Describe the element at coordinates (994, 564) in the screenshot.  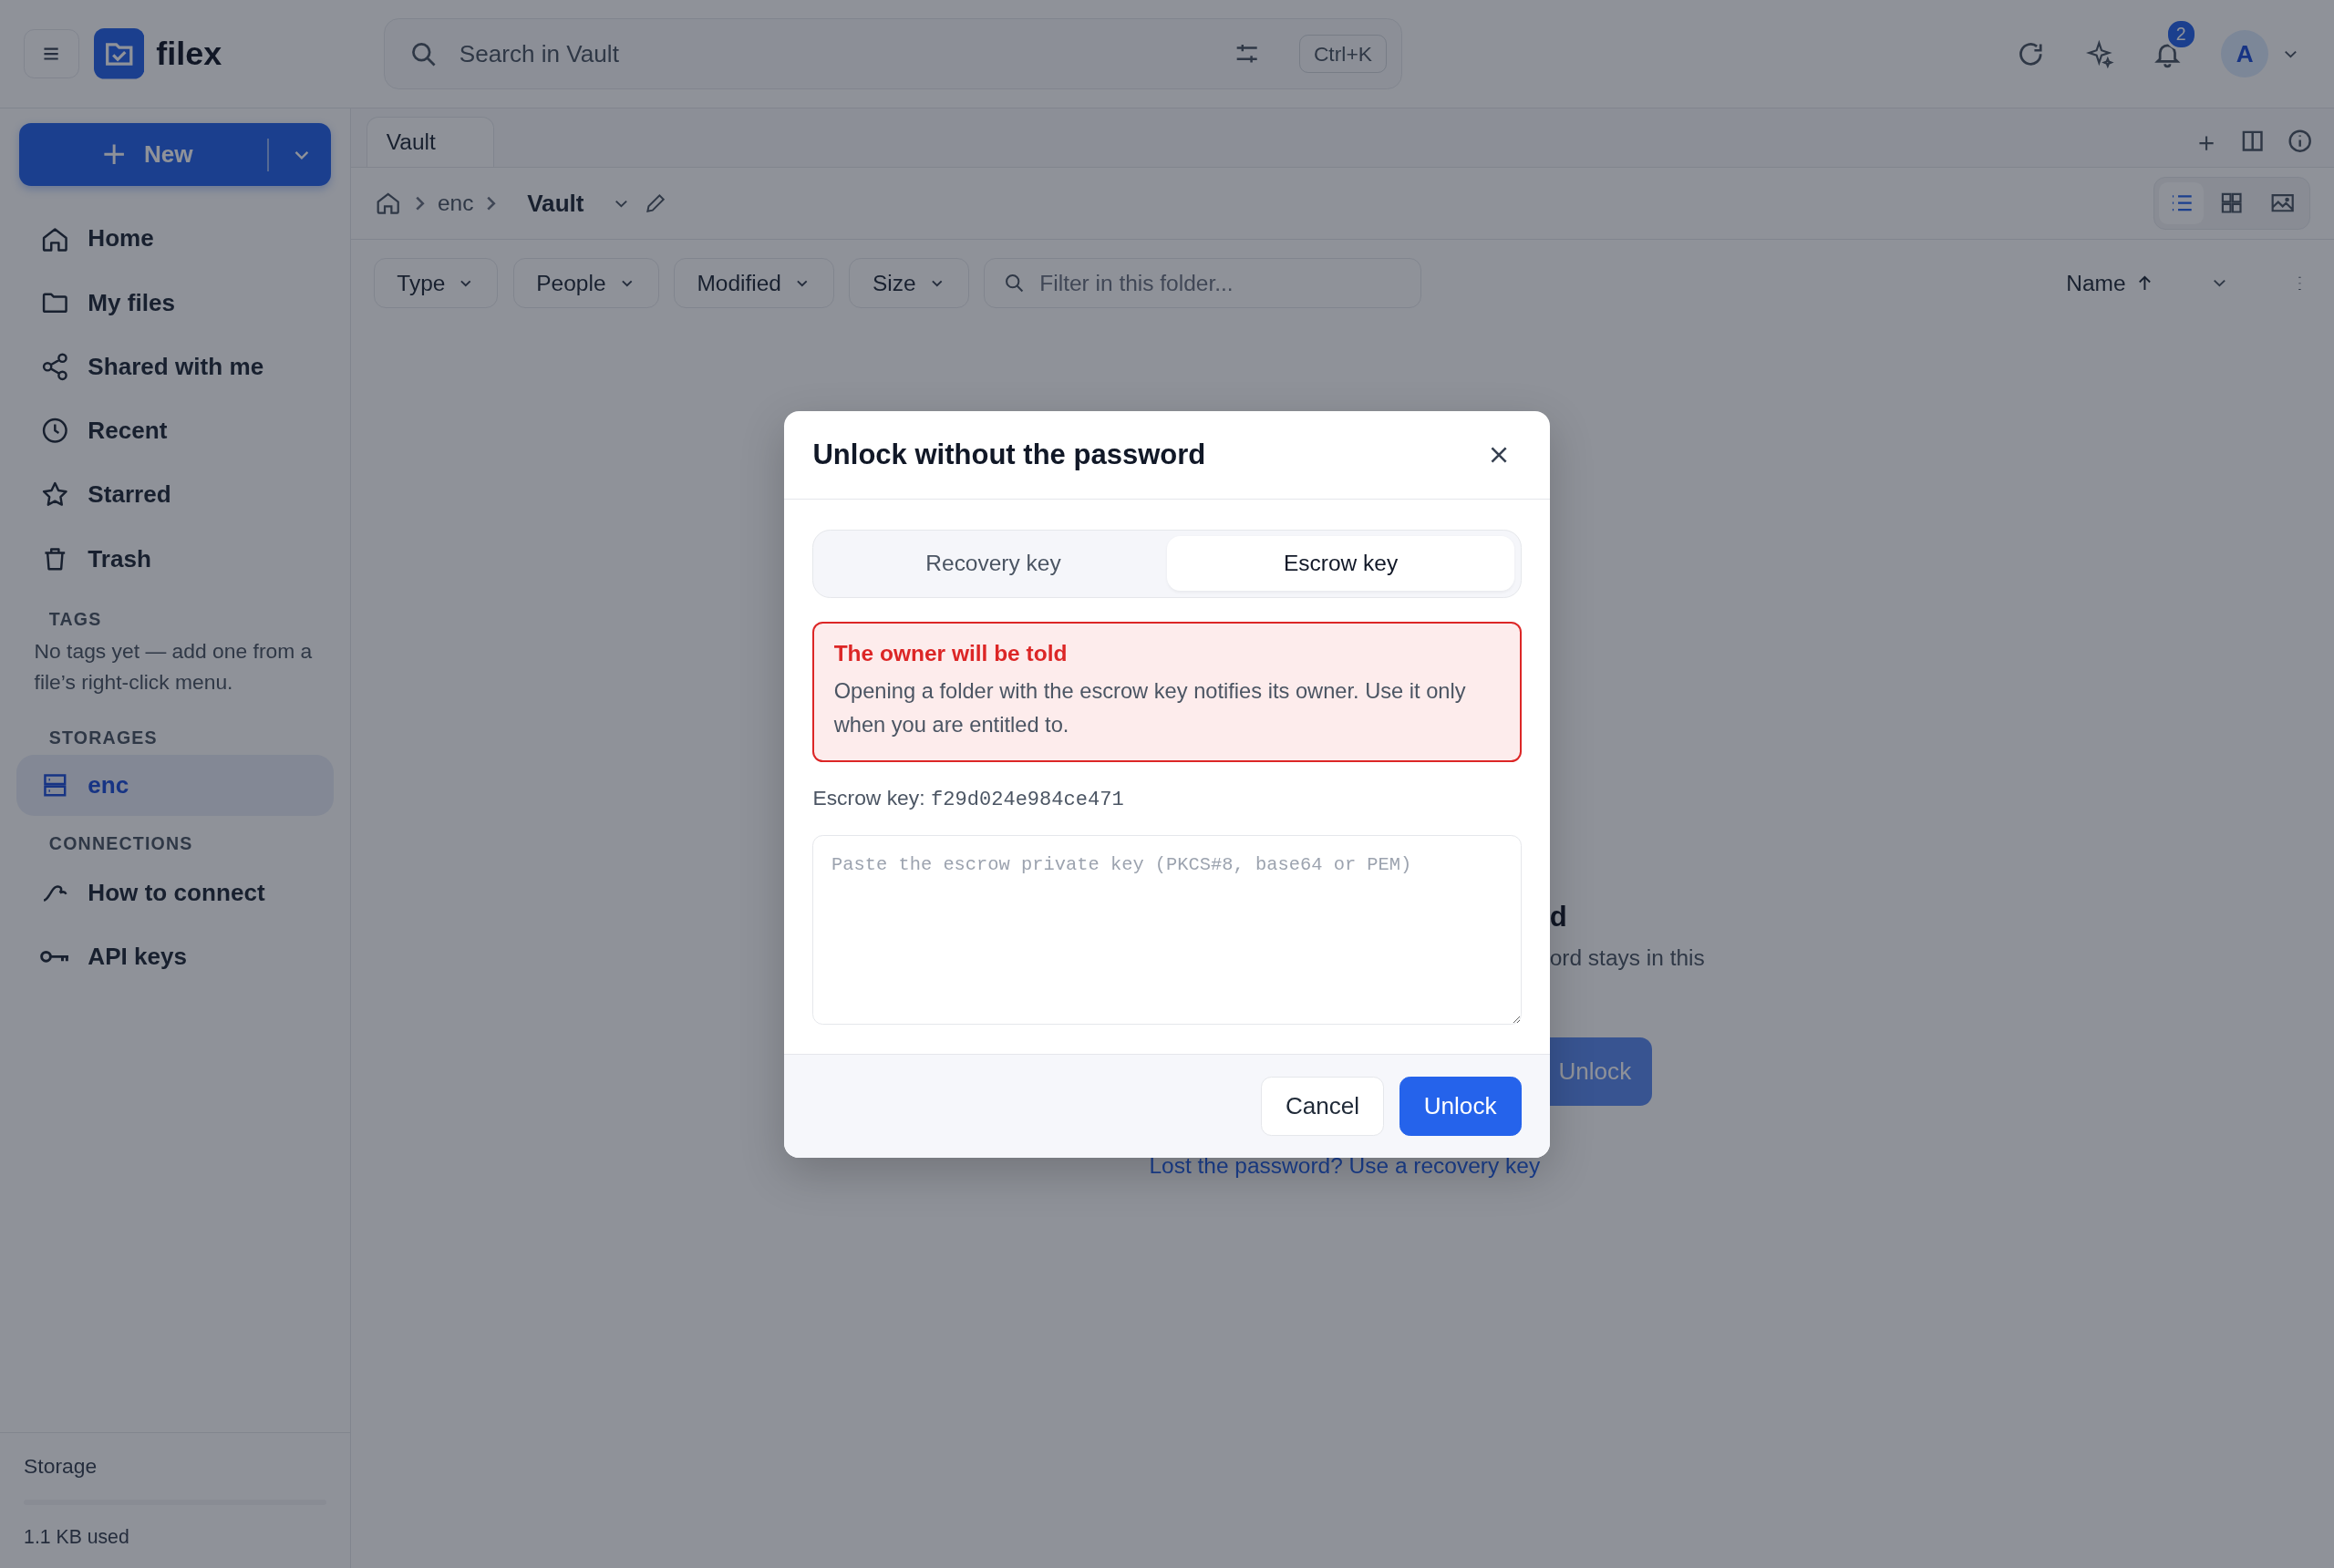
I see `tab: Recovery key` at that location.